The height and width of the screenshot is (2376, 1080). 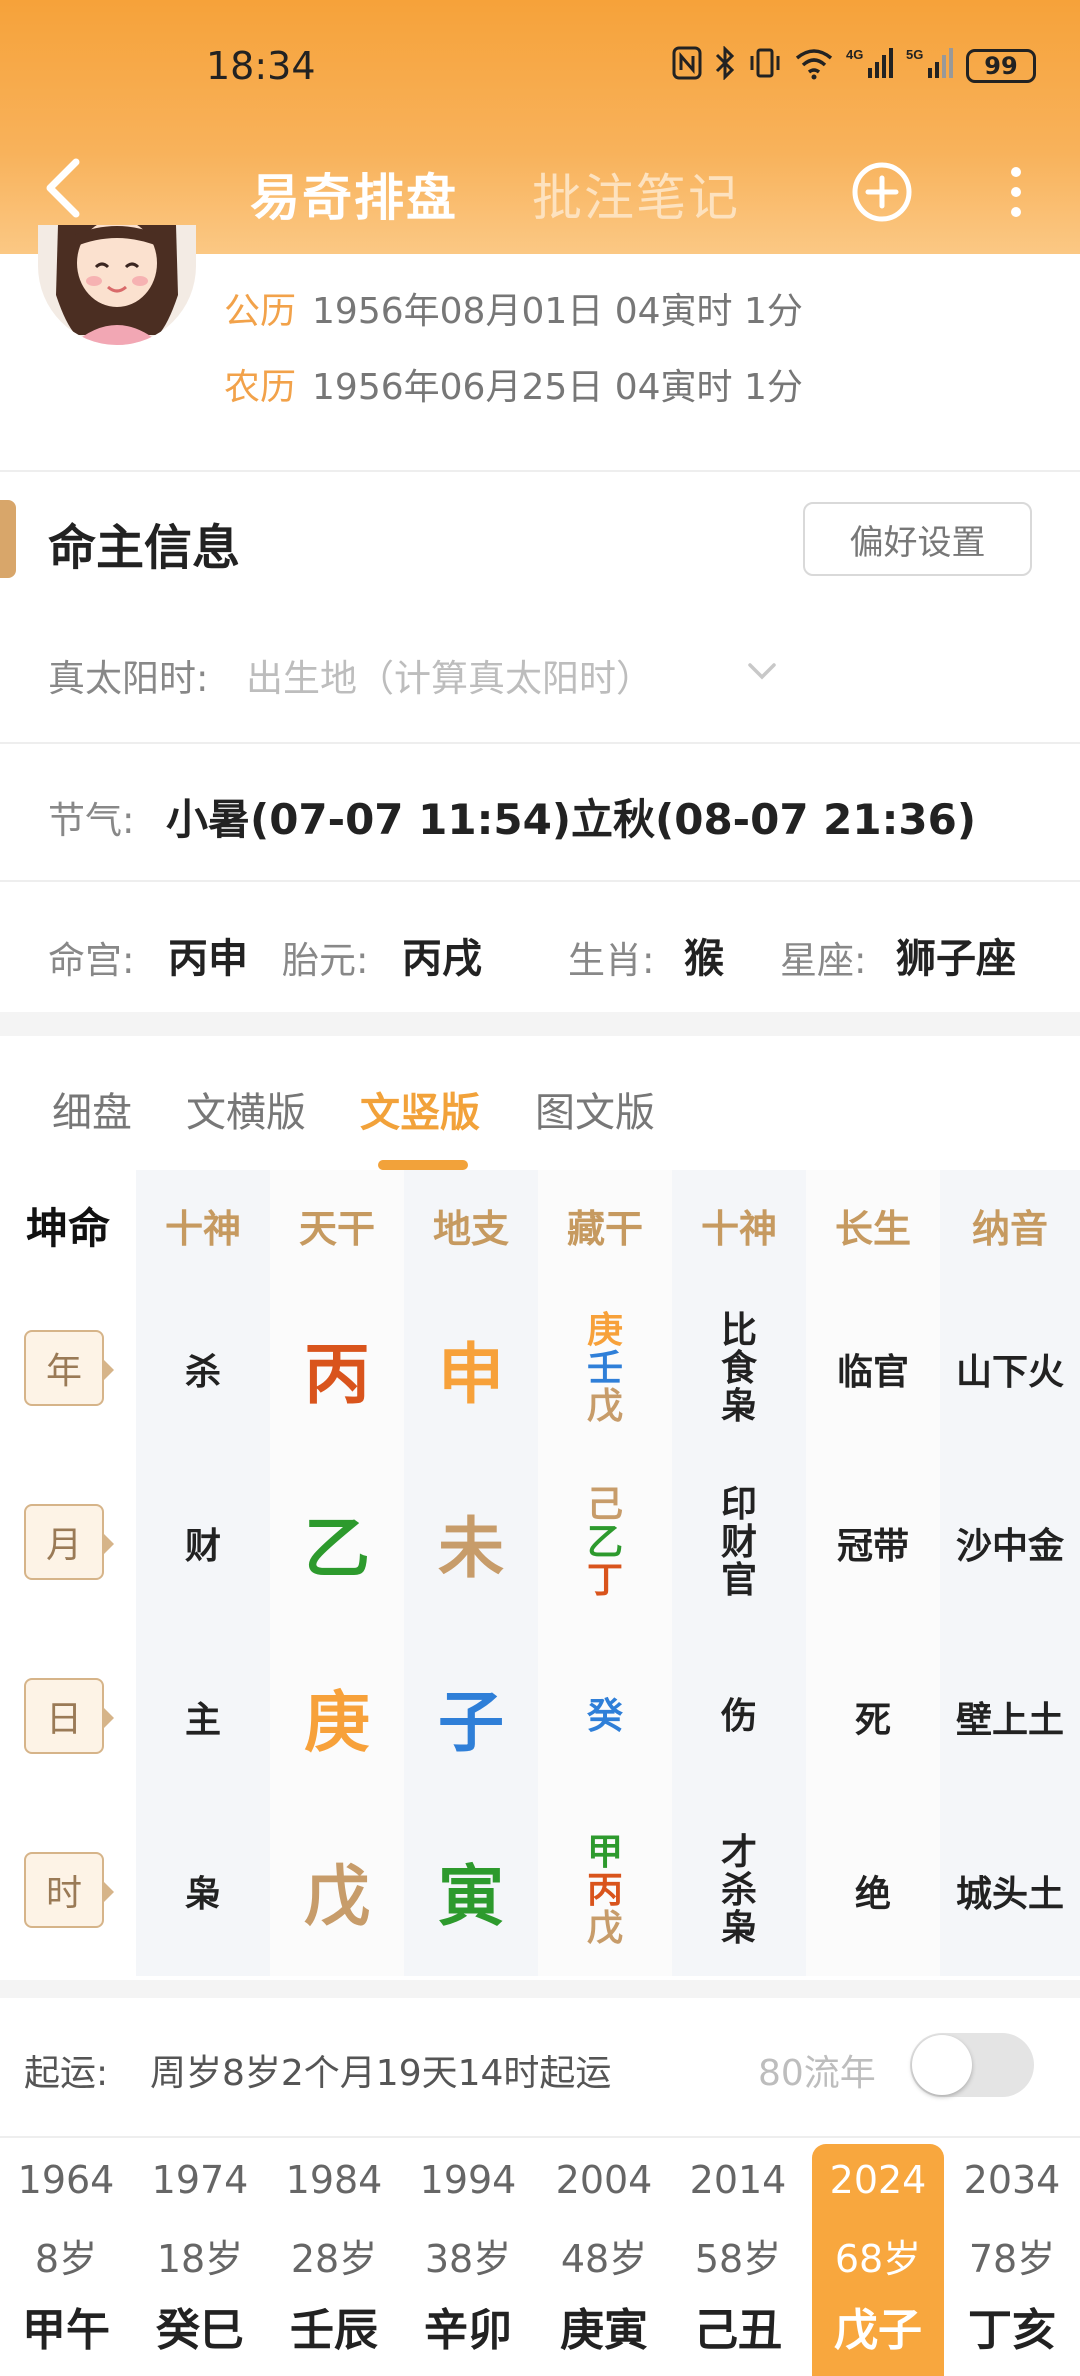 I want to click on hour-shishen: 枭, so click(x=202, y=1894).